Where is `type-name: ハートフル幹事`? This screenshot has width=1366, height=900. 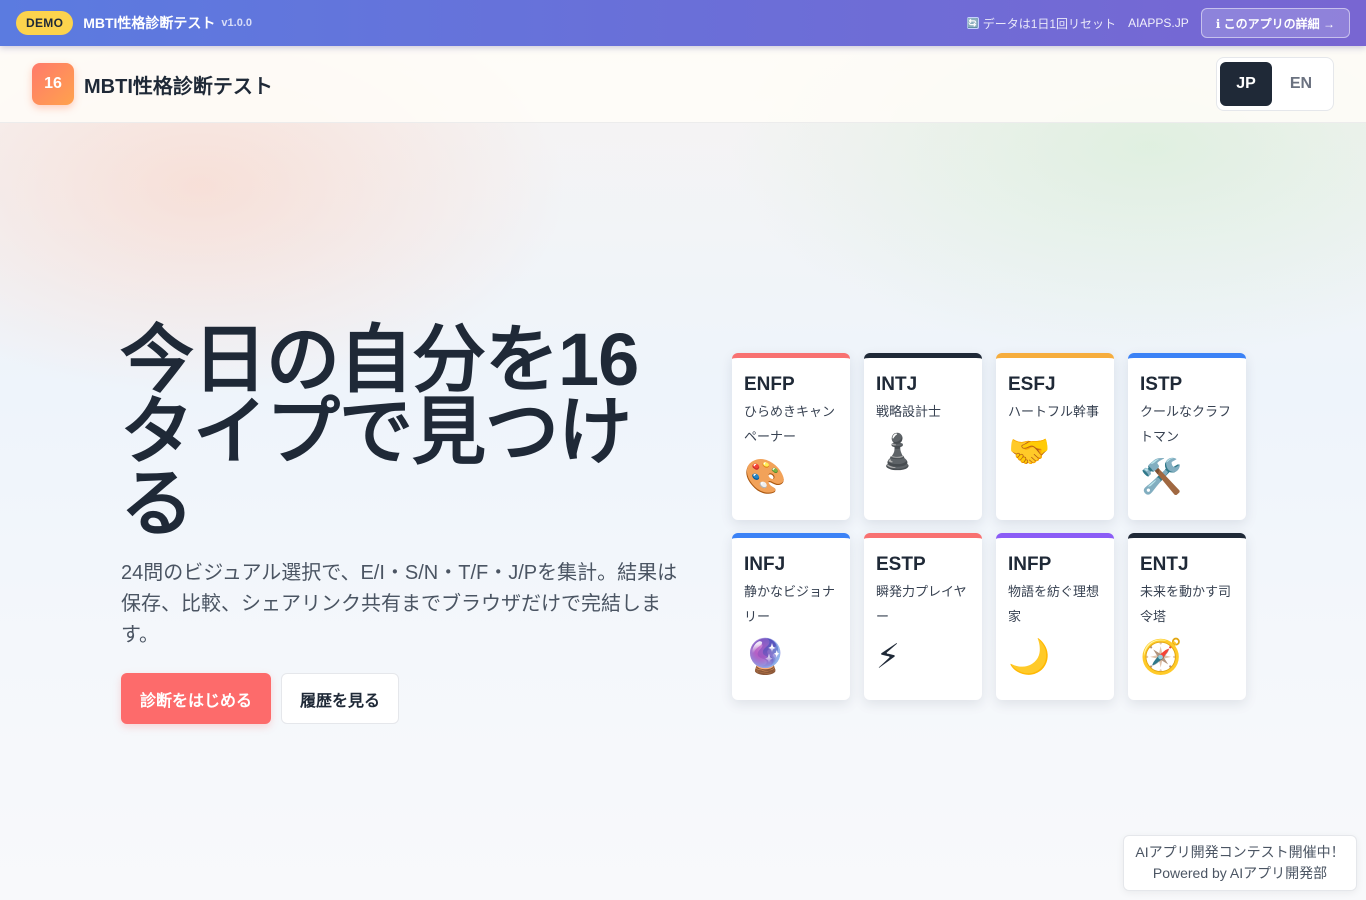 type-name: ハートフル幹事 is located at coordinates (1054, 411).